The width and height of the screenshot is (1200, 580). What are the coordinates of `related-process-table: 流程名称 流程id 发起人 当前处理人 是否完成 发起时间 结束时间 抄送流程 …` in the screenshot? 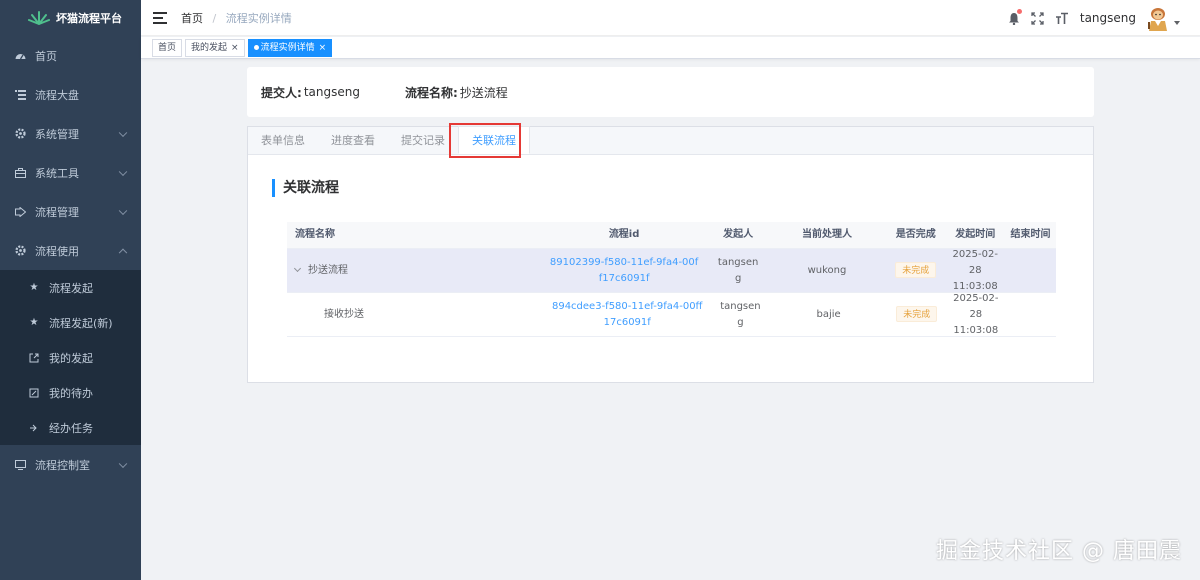 It's located at (671, 279).